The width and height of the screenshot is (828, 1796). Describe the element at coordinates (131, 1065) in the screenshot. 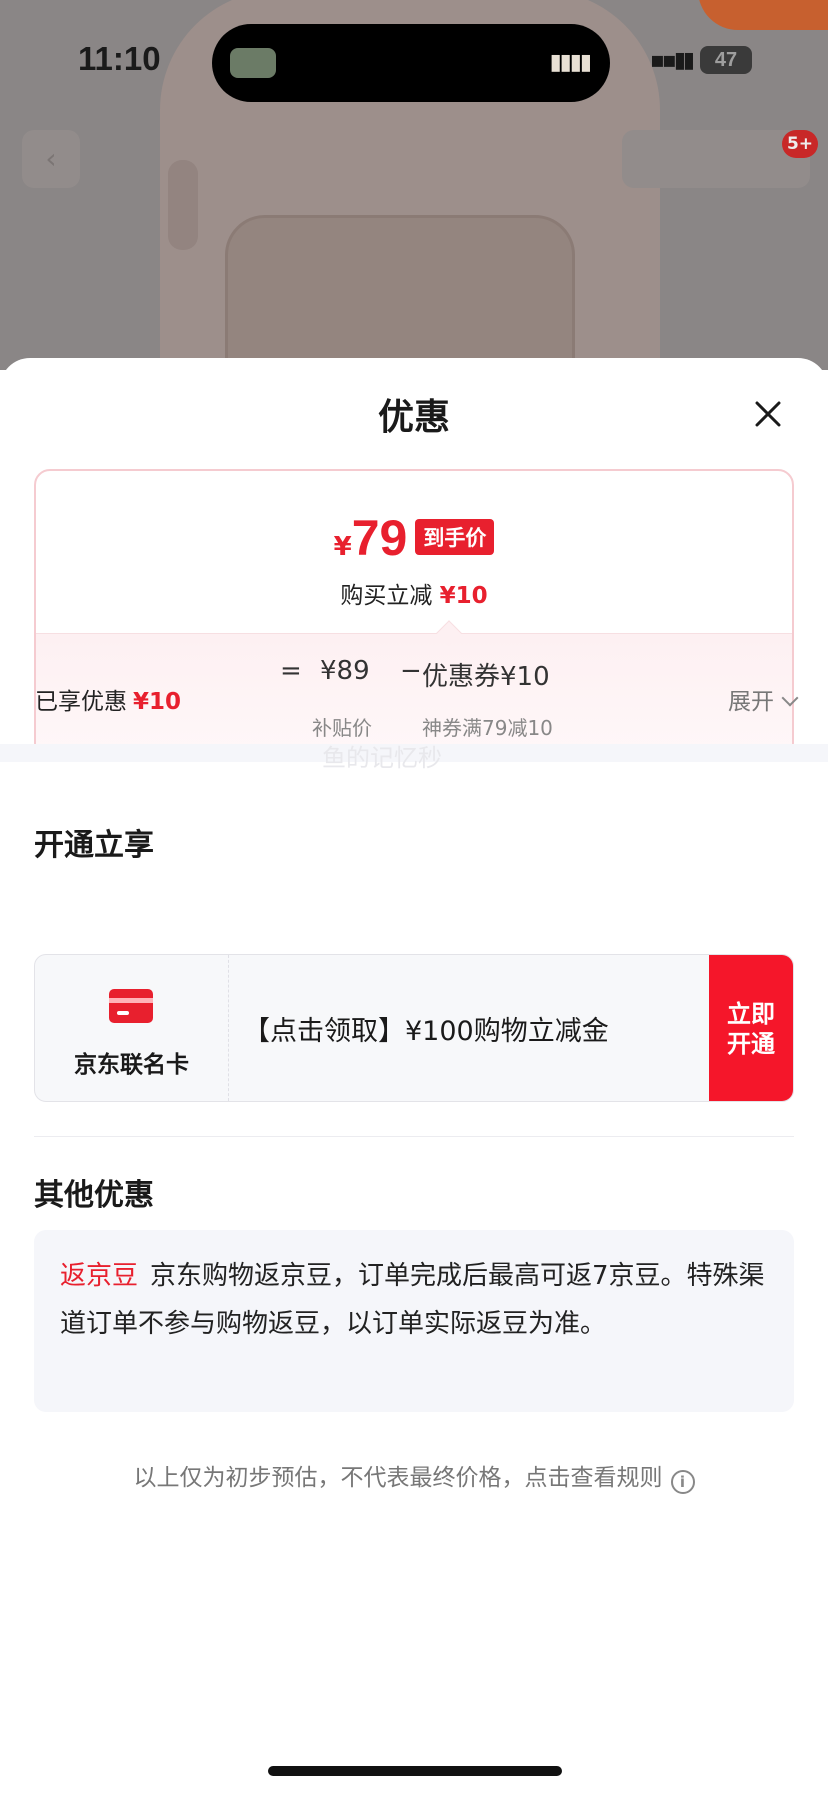

I see `card-name: 京东联名卡` at that location.